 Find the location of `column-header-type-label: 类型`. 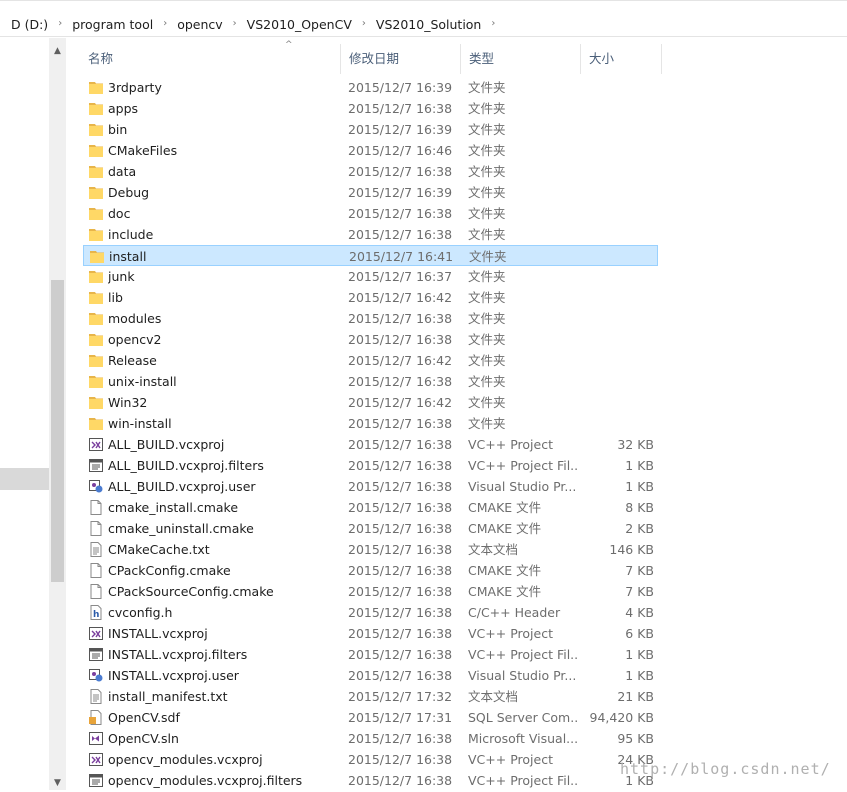

column-header-type-label: 类型 is located at coordinates (482, 58).